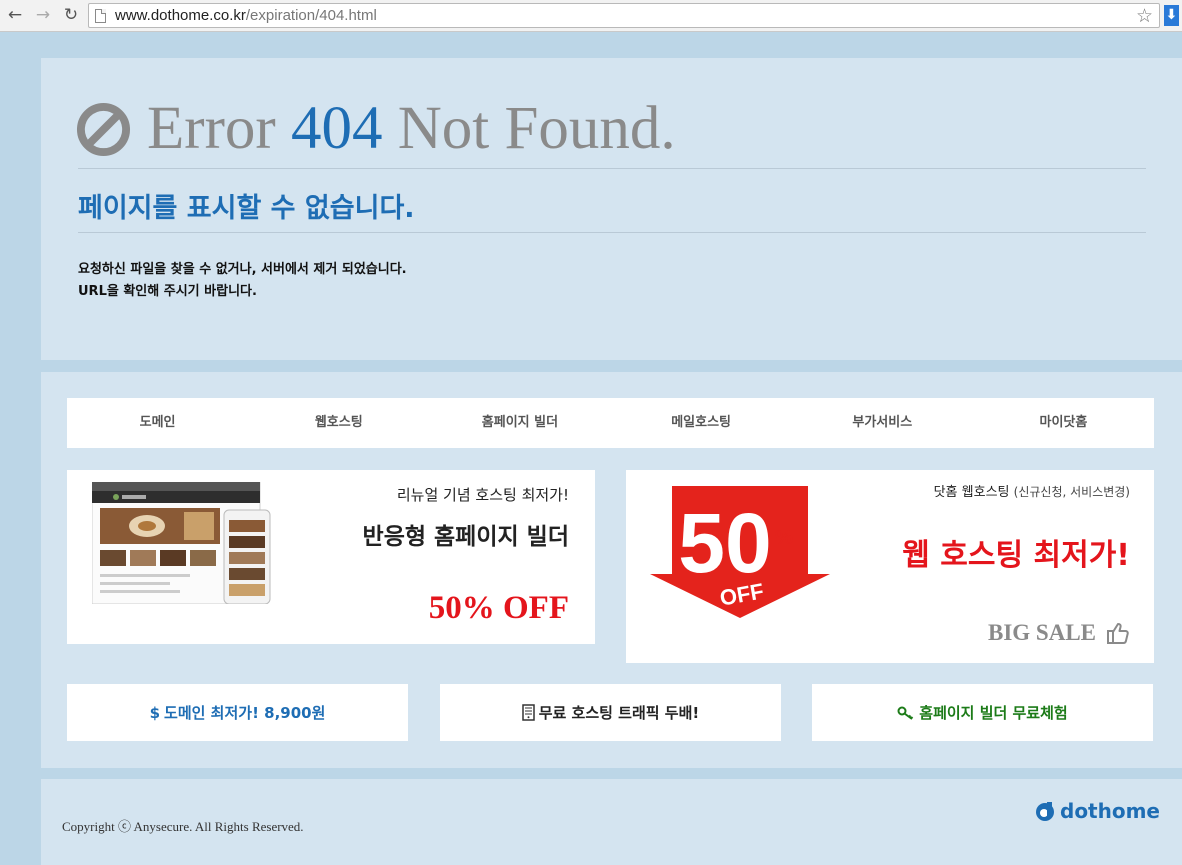 The height and width of the screenshot is (865, 1182). Describe the element at coordinates (519, 423) in the screenshot. I see `nav-item-homepage-builder: 홈페이지 빌더` at that location.